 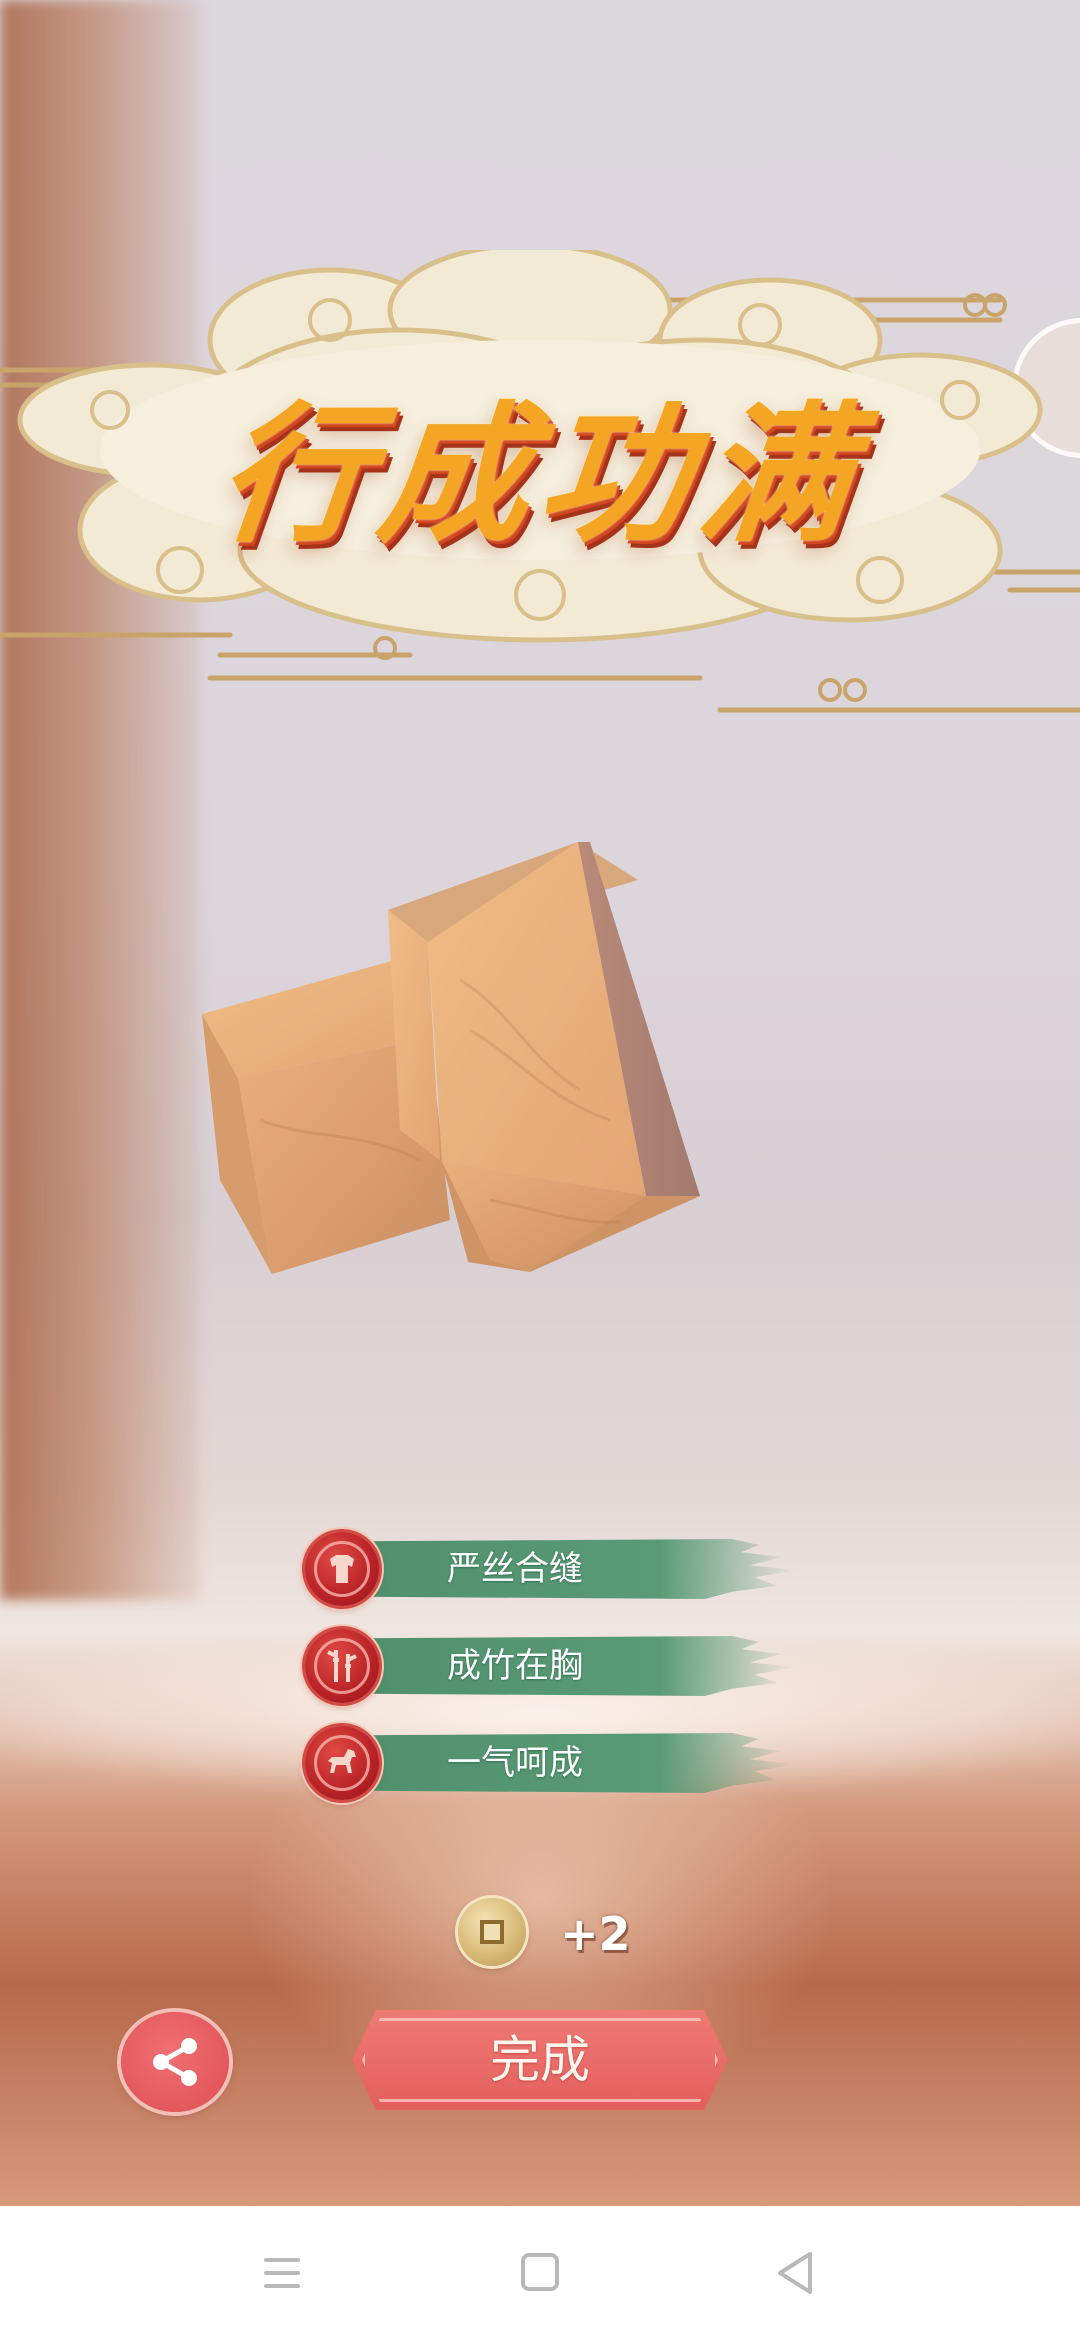 What do you see at coordinates (515, 1763) in the screenshot?
I see `achievement-label: 一气呵成` at bounding box center [515, 1763].